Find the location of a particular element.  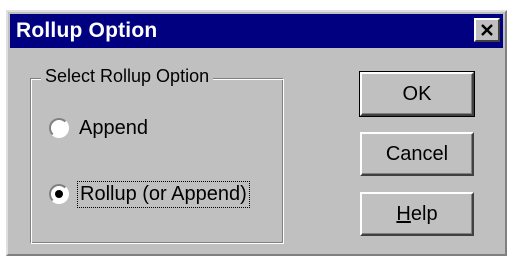

rollup-radio-button is located at coordinates (59, 194).